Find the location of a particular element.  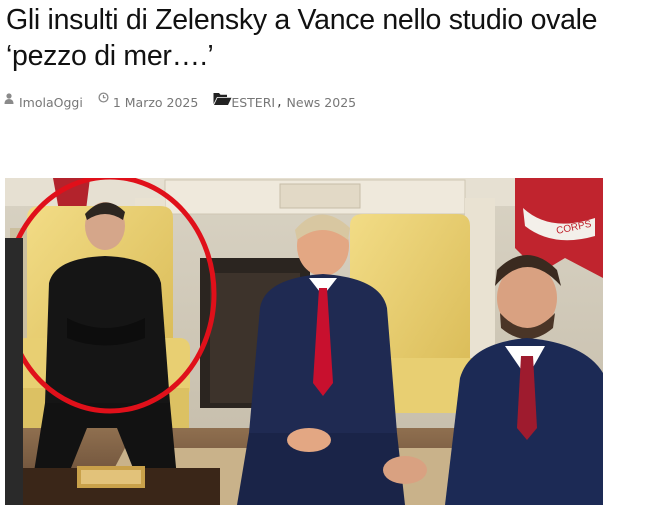

publish-date: 1 Marzo 2025 is located at coordinates (155, 102).